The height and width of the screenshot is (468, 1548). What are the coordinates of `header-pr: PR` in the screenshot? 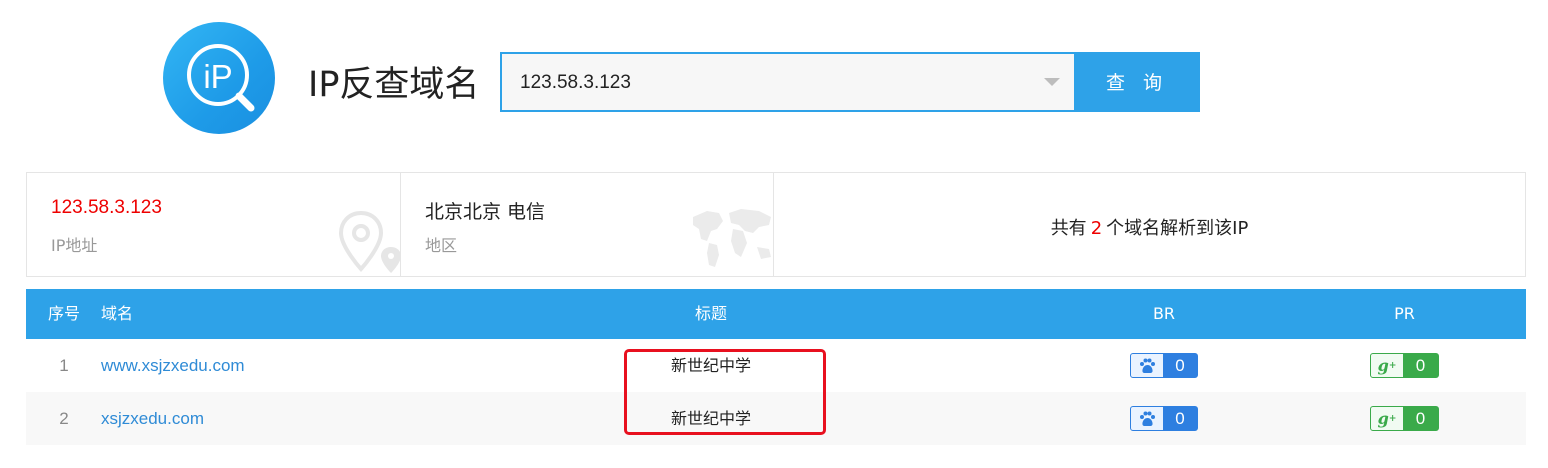 It's located at (1404, 313).